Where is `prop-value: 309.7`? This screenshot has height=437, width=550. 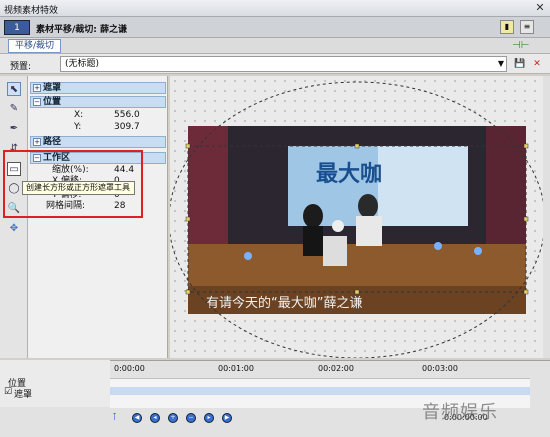 prop-value: 309.7 is located at coordinates (127, 127).